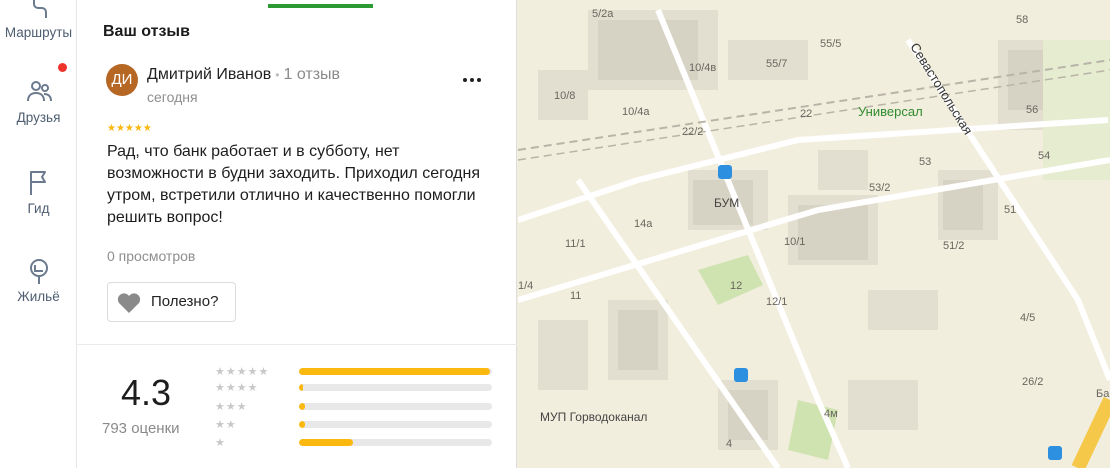 The image size is (1110, 468). What do you see at coordinates (777, 302) in the screenshot?
I see `map-label: 12/1` at bounding box center [777, 302].